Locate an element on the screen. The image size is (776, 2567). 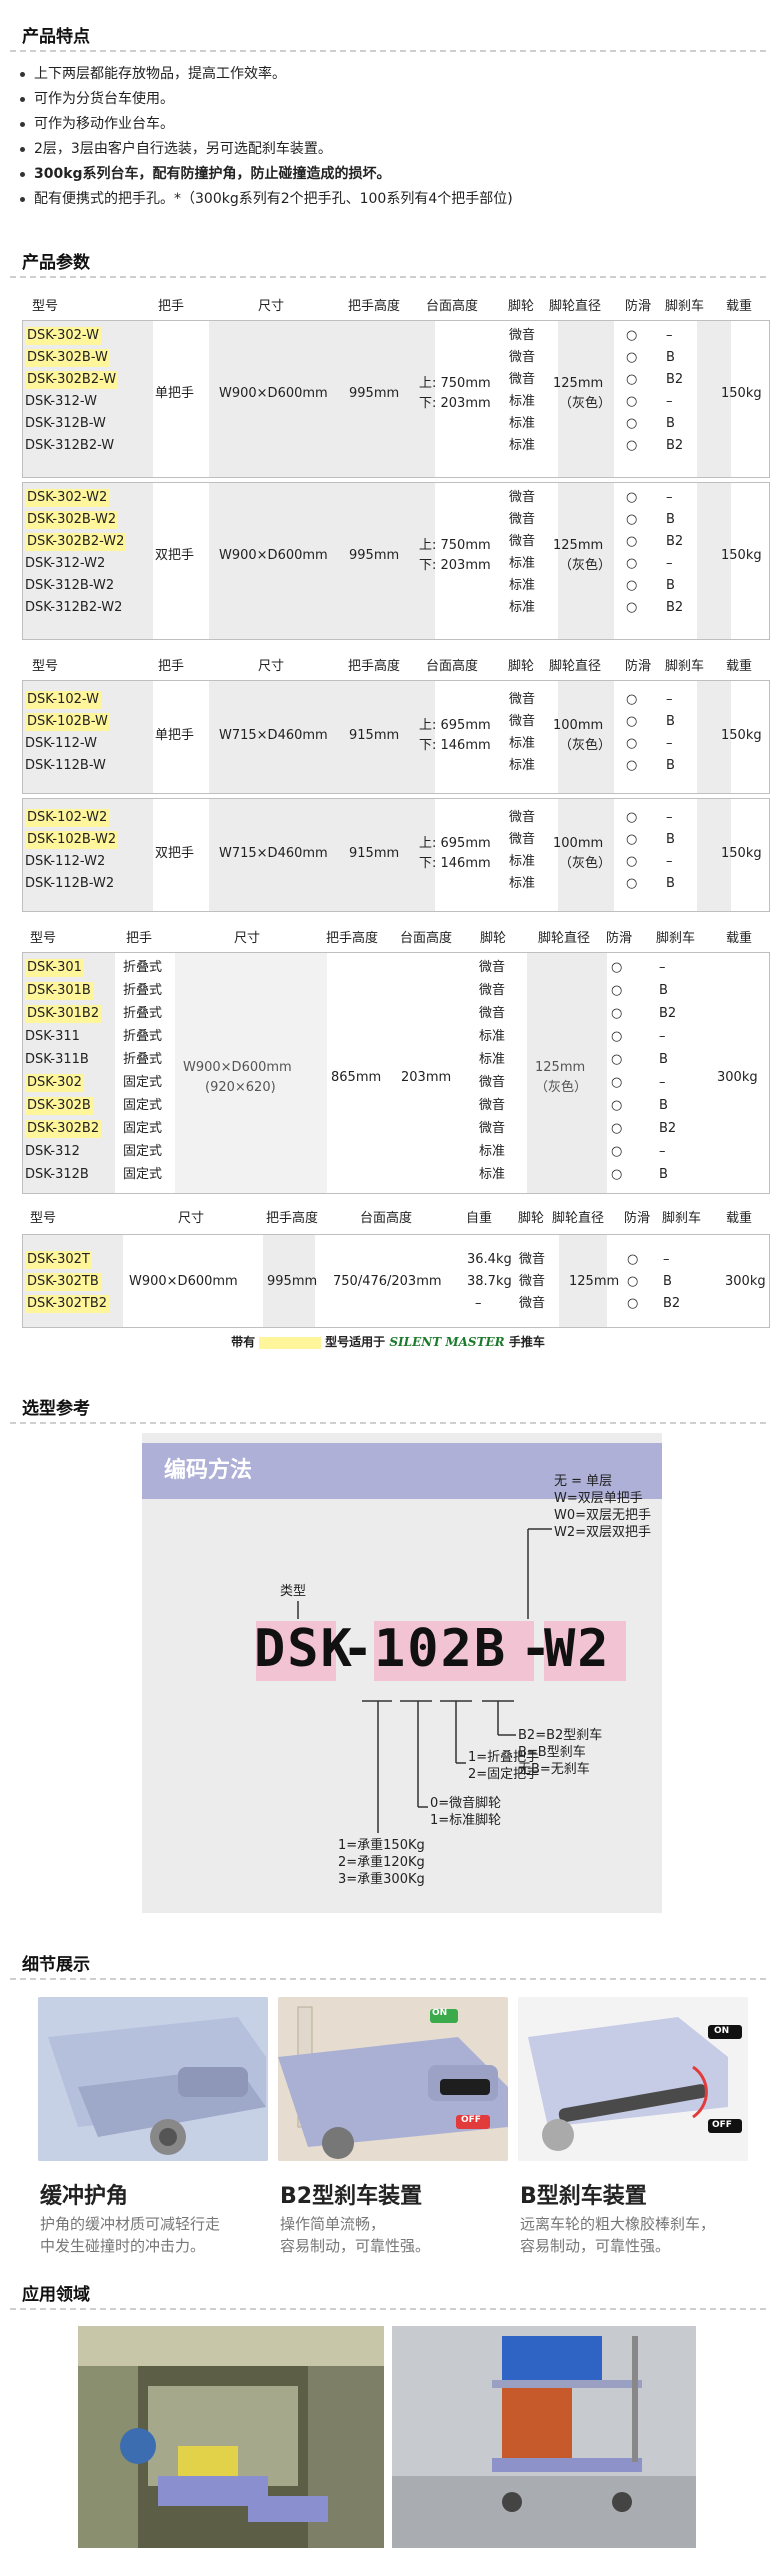
deck-height-third: – is located at coordinates (478, 1303).